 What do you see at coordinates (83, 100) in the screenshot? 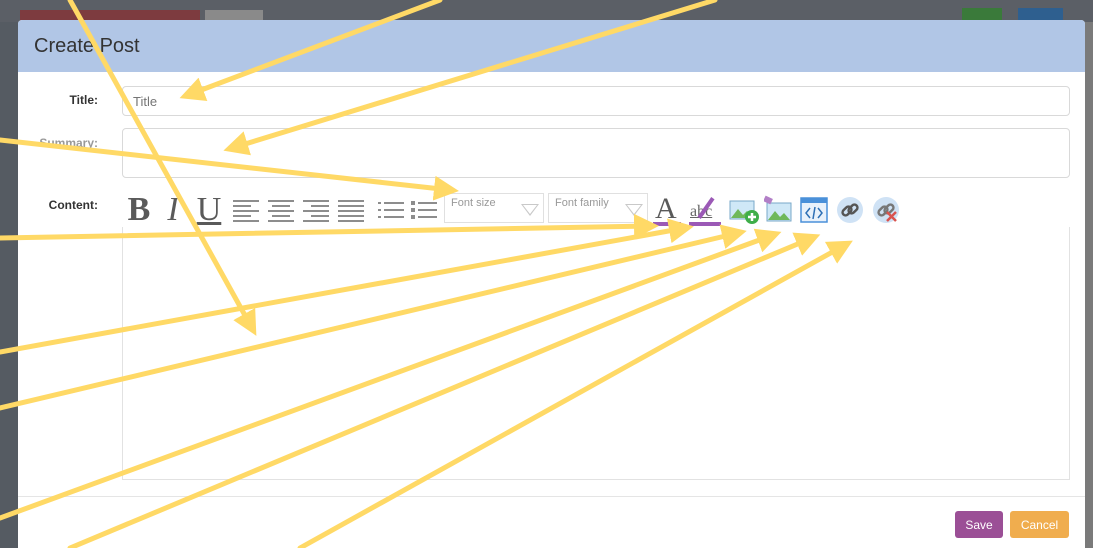
I see `title-label: Title:` at bounding box center [83, 100].